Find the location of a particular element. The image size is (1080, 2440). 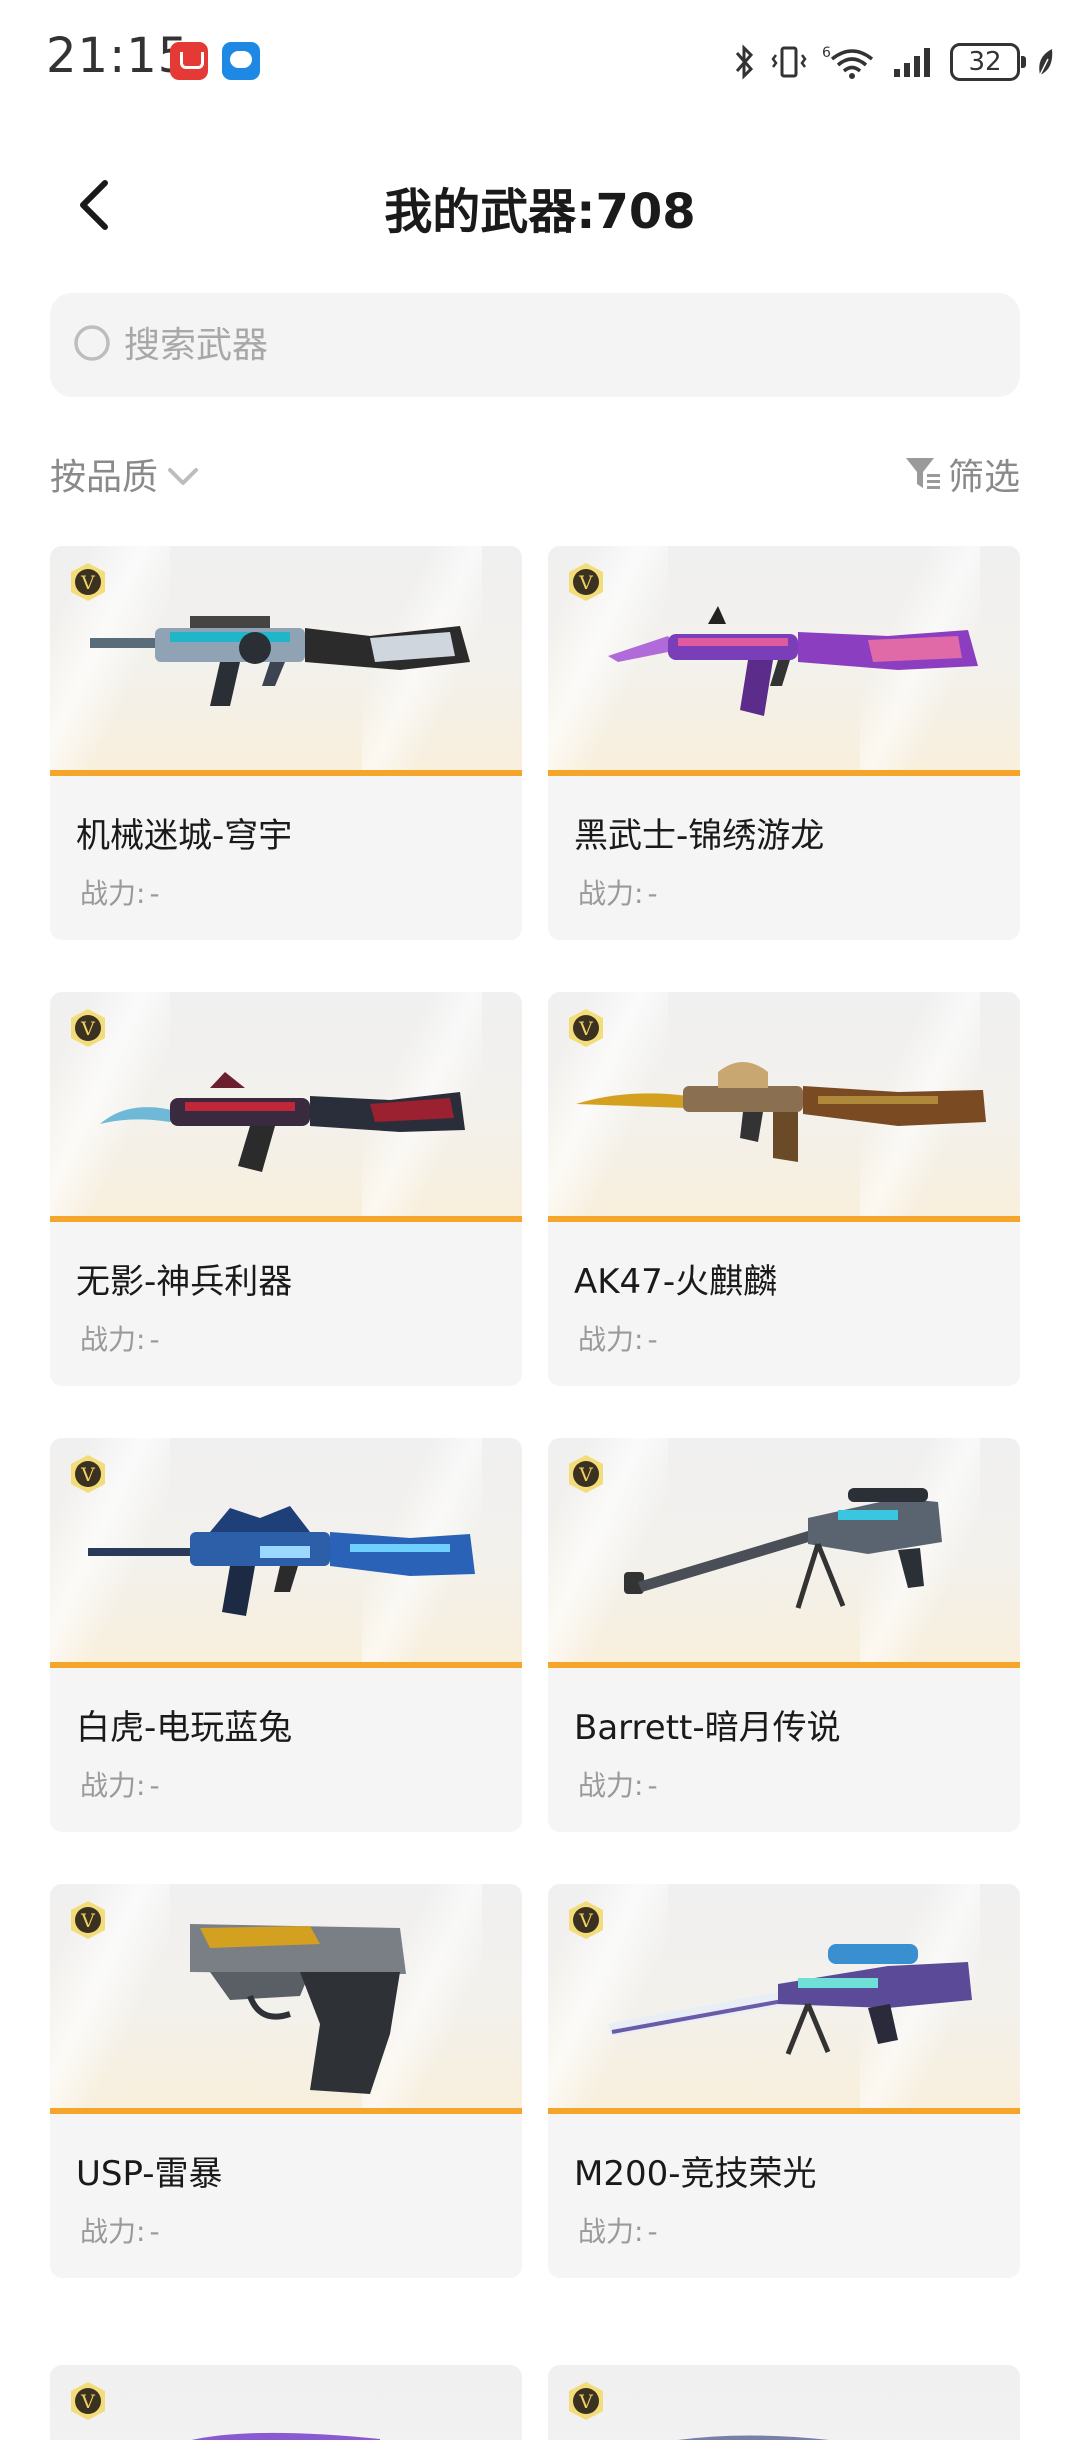

weapon-card: V 黑武士-锦绣游龙 战力: - is located at coordinates (784, 743).